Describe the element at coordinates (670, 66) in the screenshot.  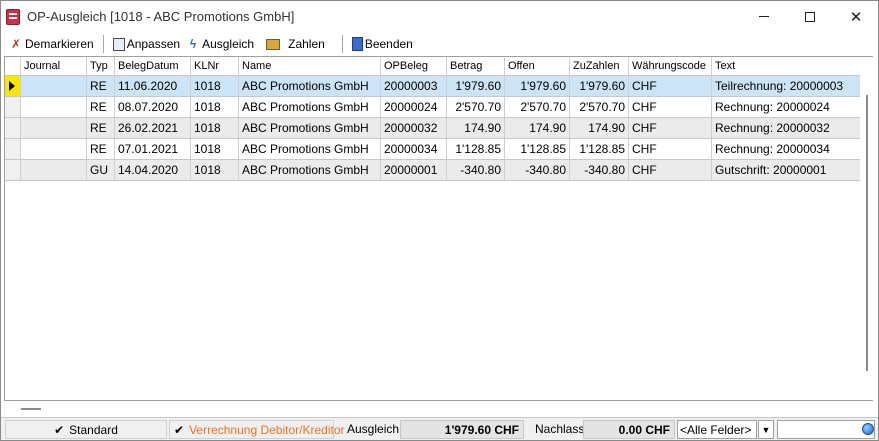
I see `column-header-waehrungscode: Währungscode` at that location.